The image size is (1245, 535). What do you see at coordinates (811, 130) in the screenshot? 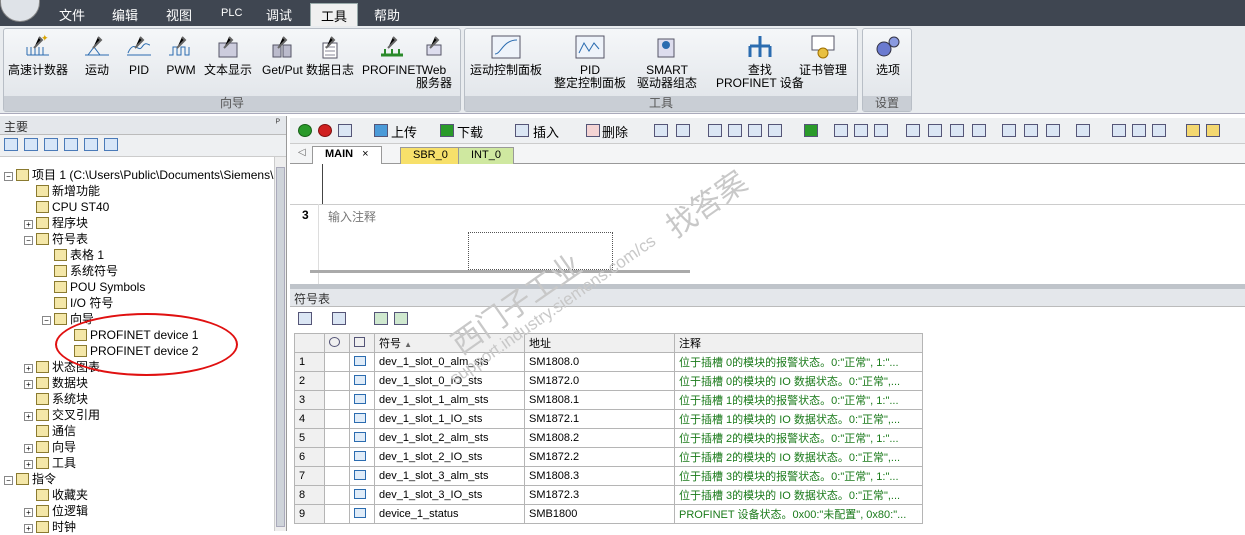
I see `goto-icon` at bounding box center [811, 130].